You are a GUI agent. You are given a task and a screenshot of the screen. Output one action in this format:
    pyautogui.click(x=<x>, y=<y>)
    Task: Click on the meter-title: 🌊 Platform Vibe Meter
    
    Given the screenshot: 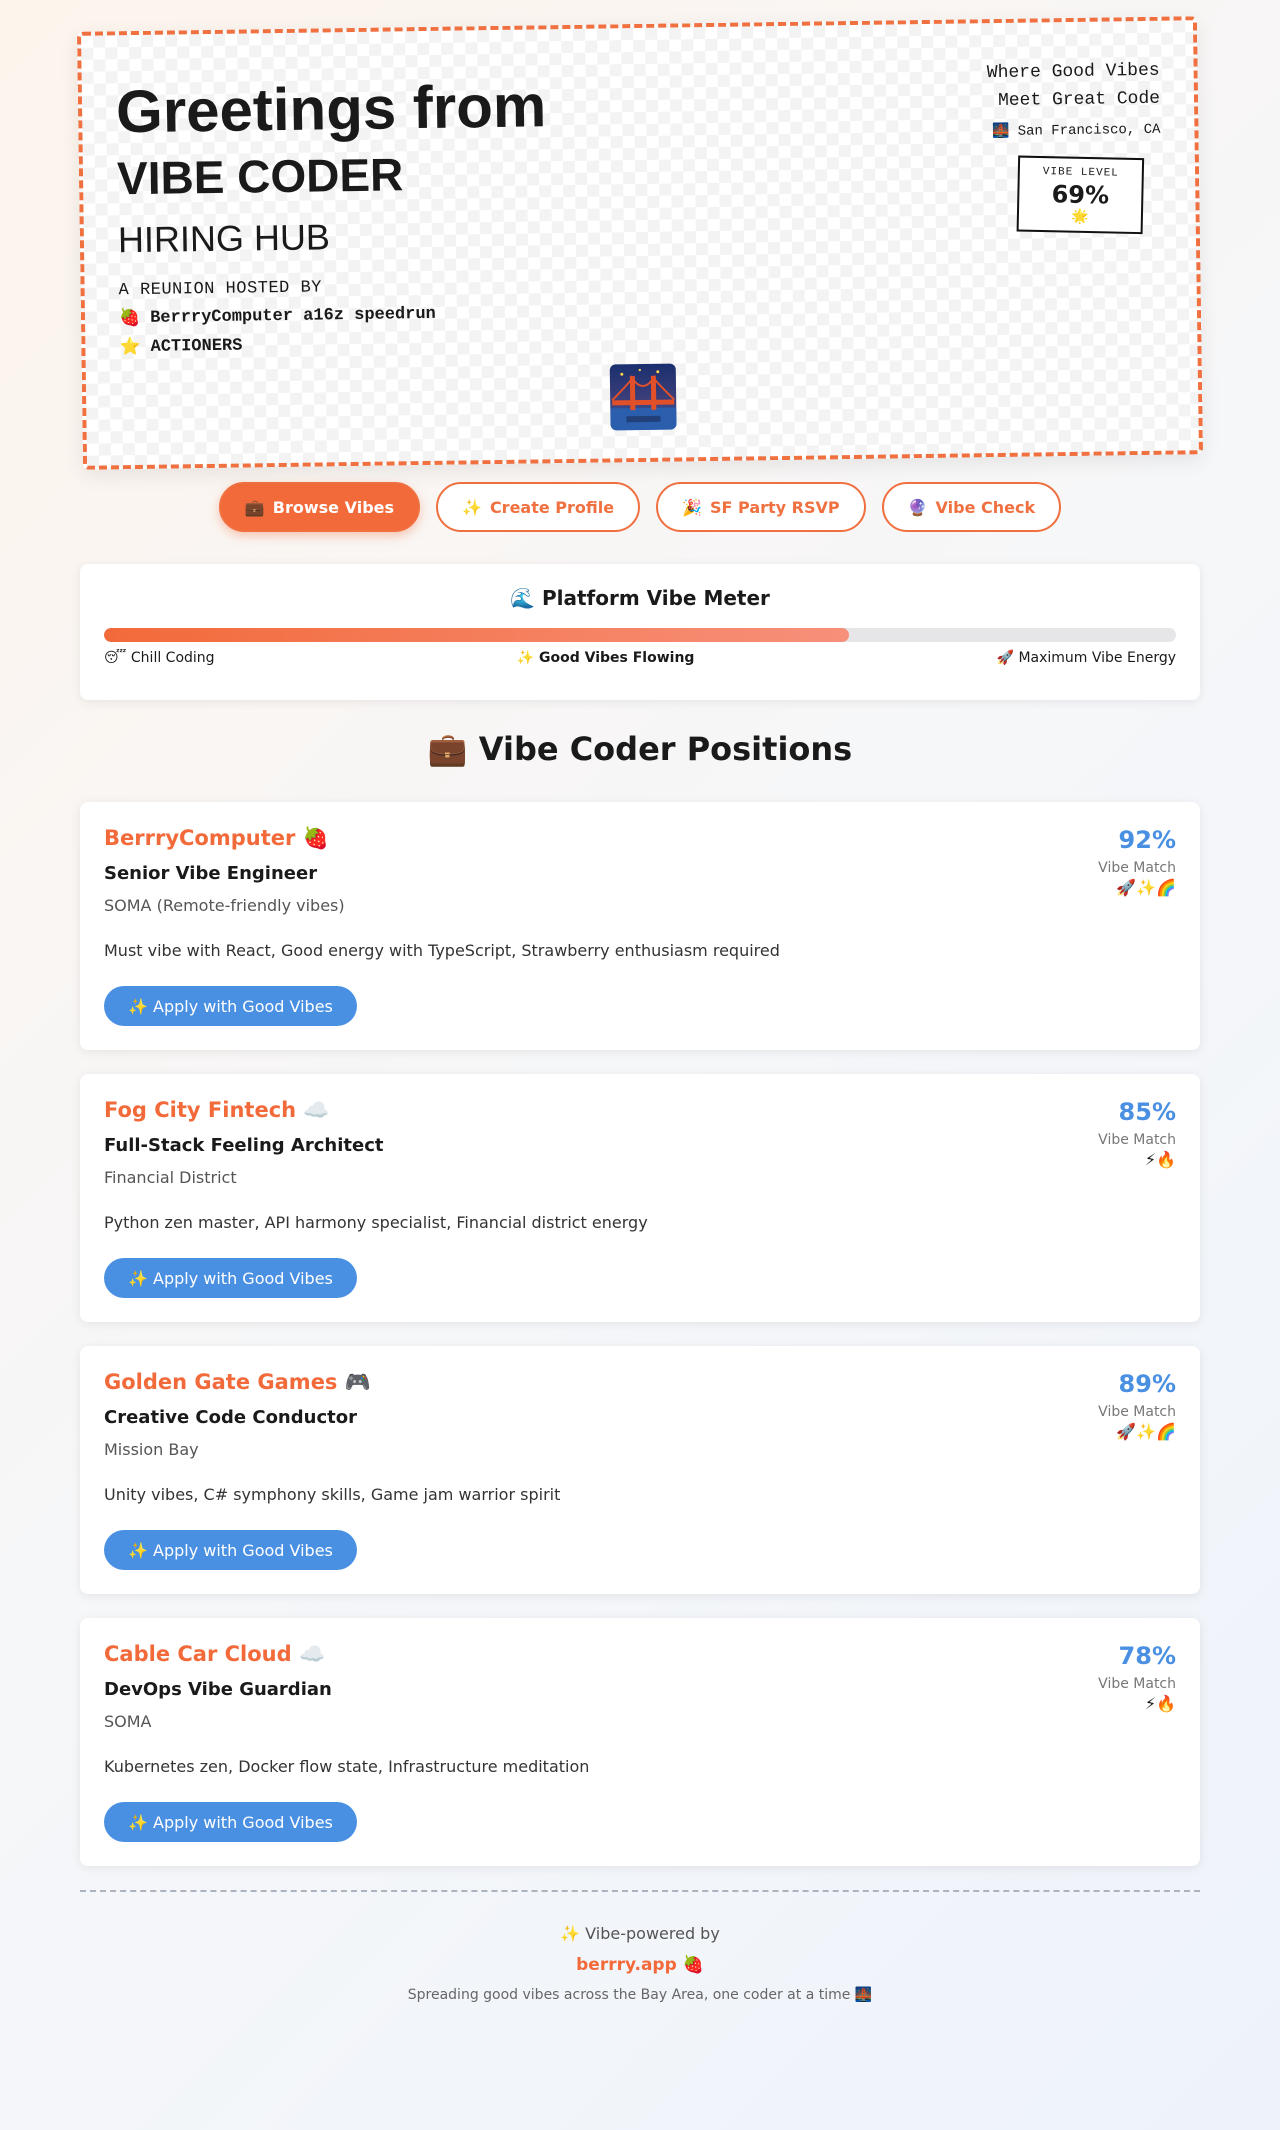 What is the action you would take?
    pyautogui.click(x=640, y=598)
    